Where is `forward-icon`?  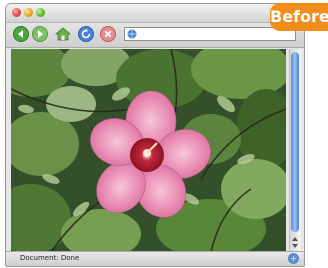 forward-icon is located at coordinates (40, 34).